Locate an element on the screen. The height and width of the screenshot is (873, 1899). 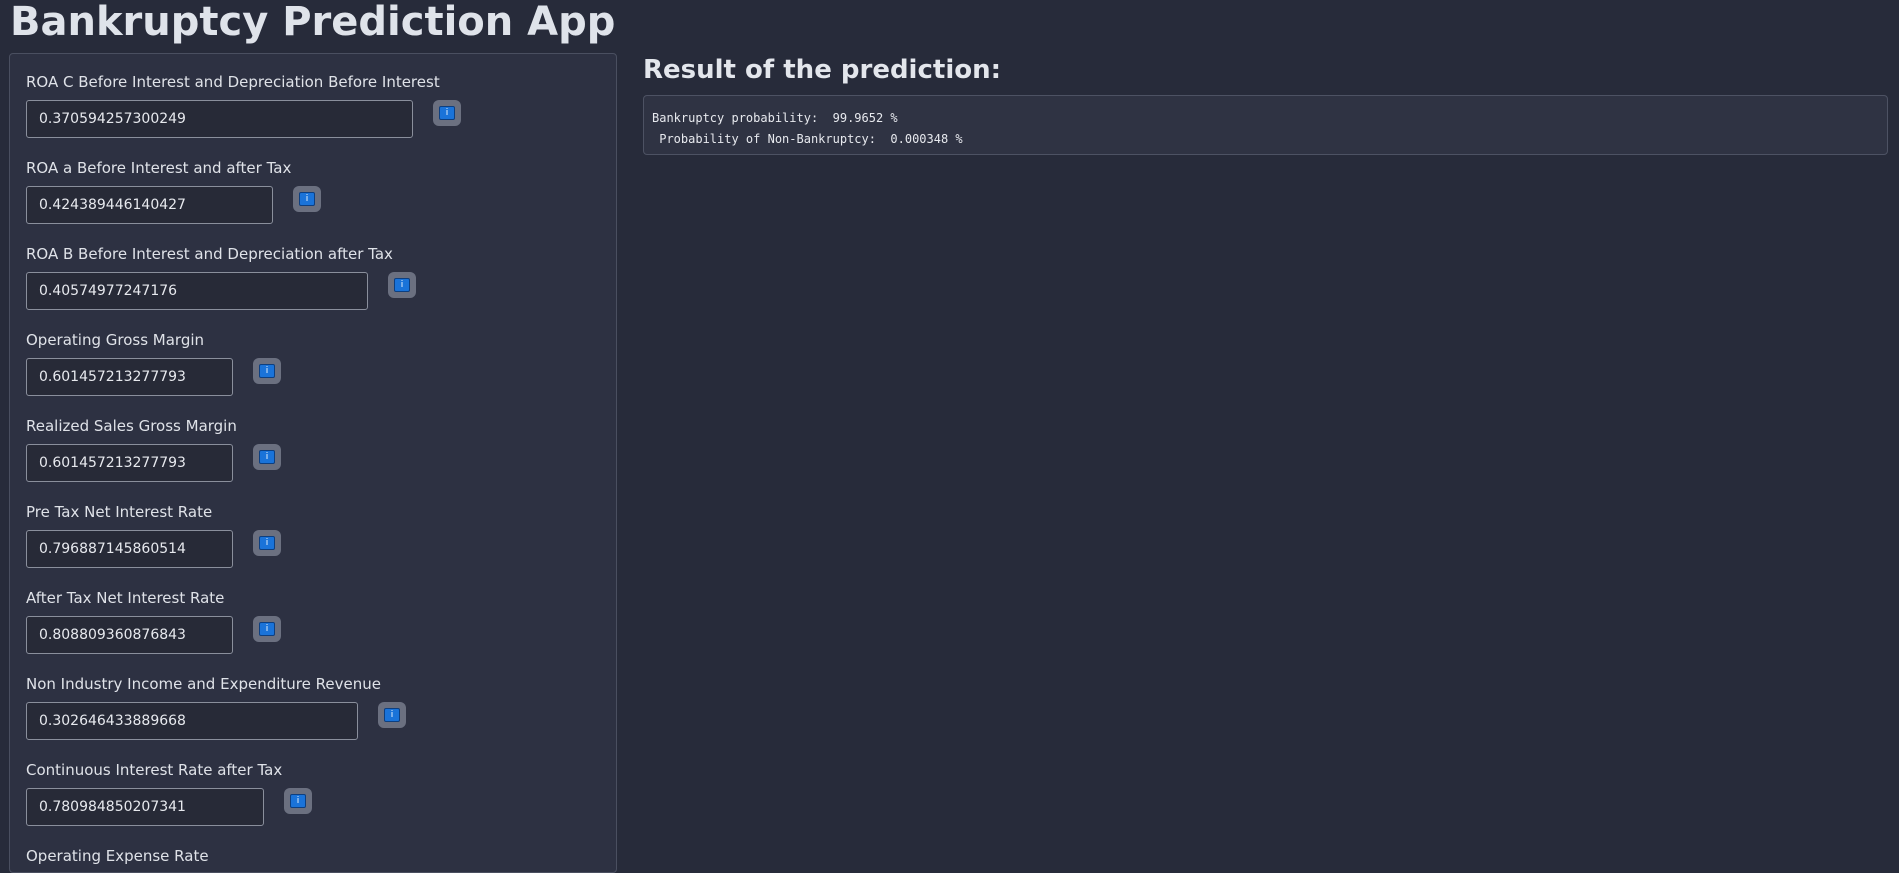
pre-tax-net-interest-rate-input is located at coordinates (129, 549).